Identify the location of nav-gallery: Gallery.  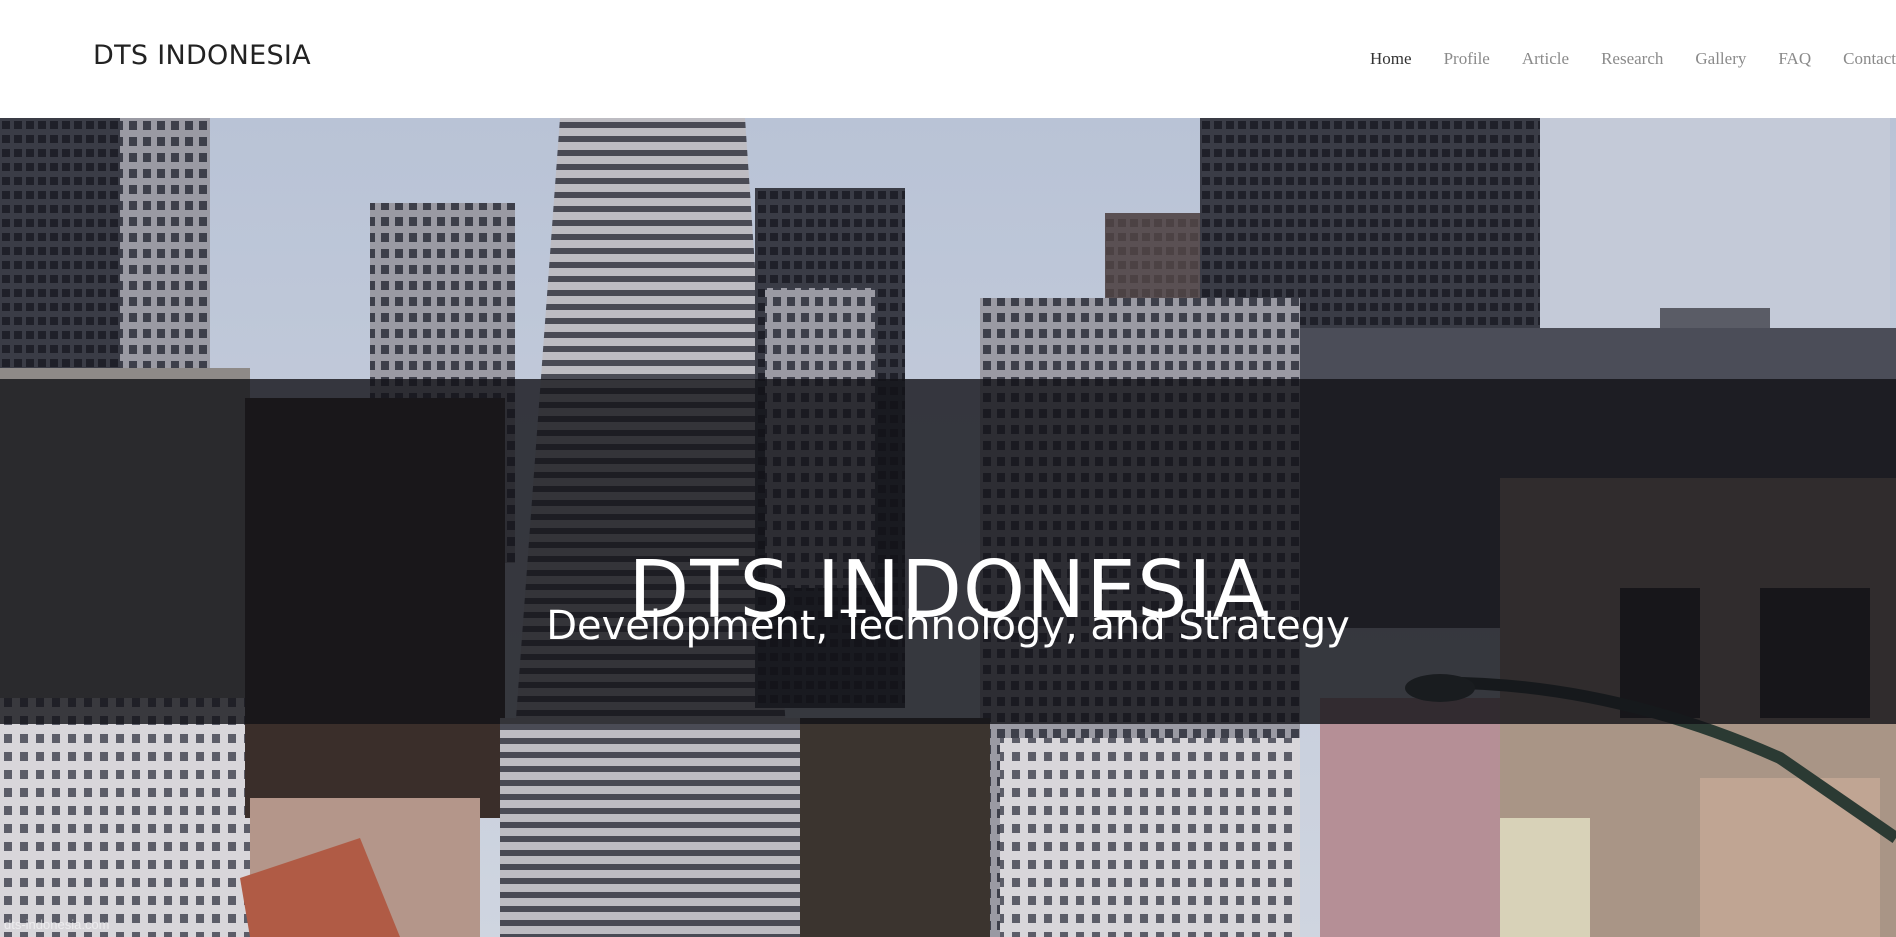
(1720, 59).